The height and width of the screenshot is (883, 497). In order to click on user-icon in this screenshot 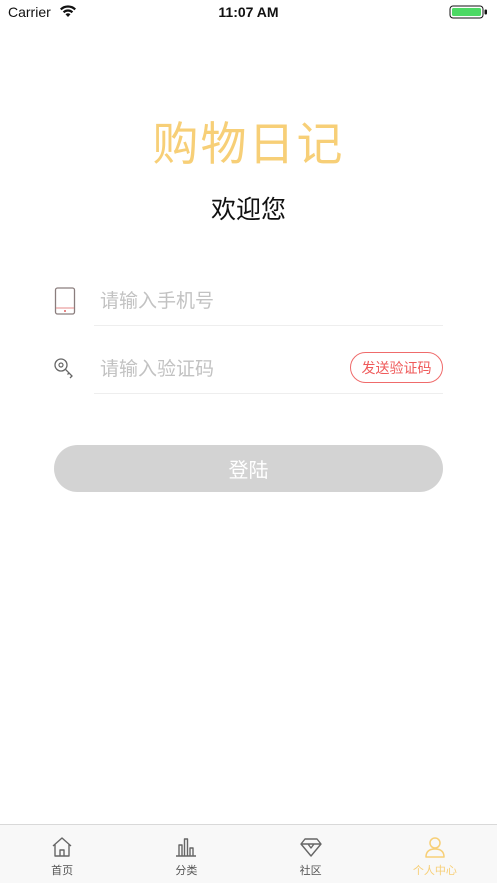, I will do `click(435, 847)`.